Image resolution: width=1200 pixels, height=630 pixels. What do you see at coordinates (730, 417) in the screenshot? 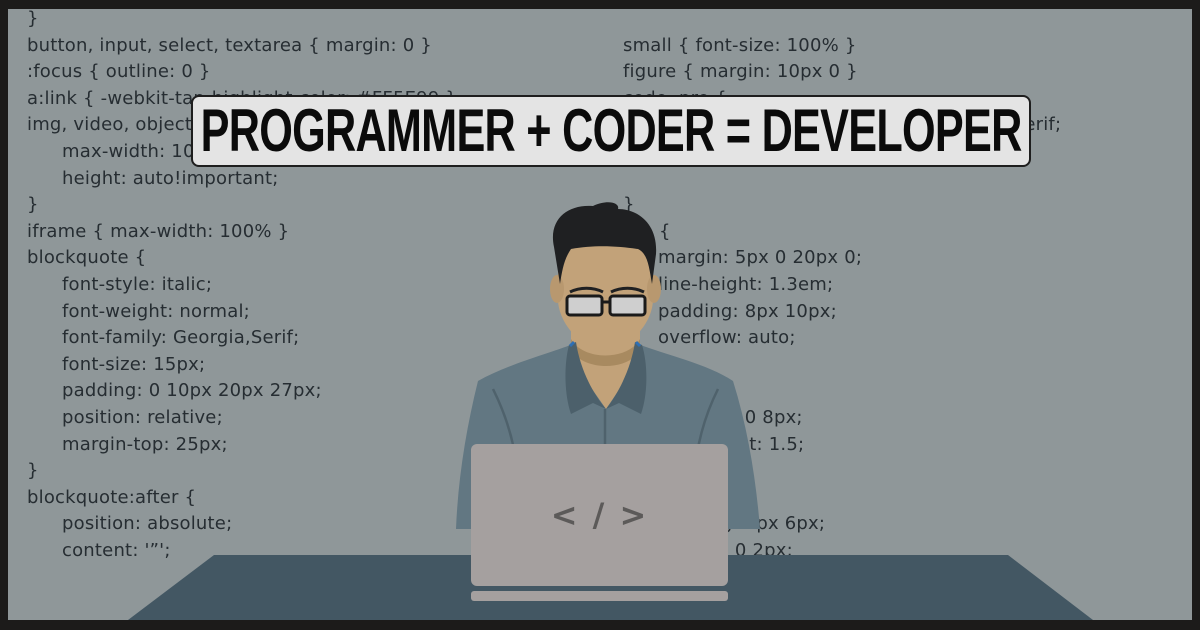
I see `code-line: padding: 0 8px;` at bounding box center [730, 417].